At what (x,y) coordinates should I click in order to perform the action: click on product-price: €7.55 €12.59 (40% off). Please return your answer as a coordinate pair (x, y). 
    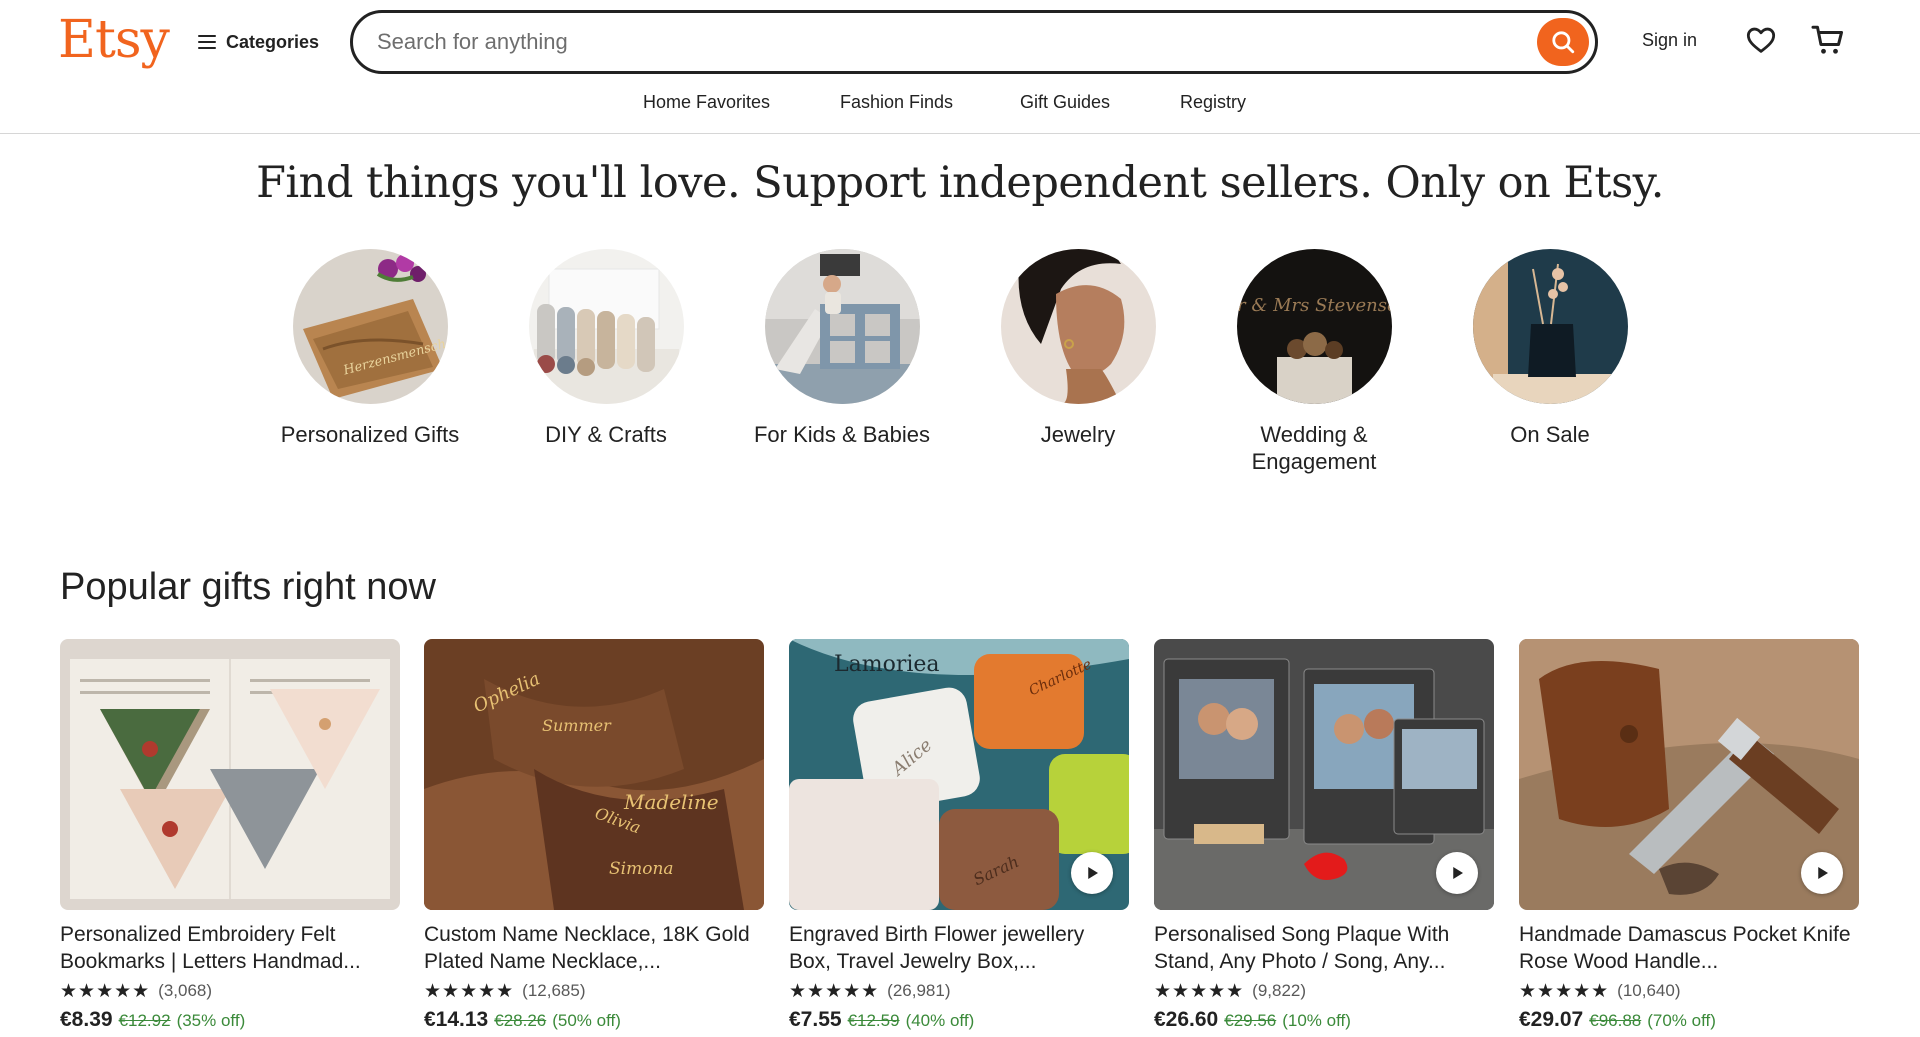
    Looking at the image, I should click on (959, 1020).